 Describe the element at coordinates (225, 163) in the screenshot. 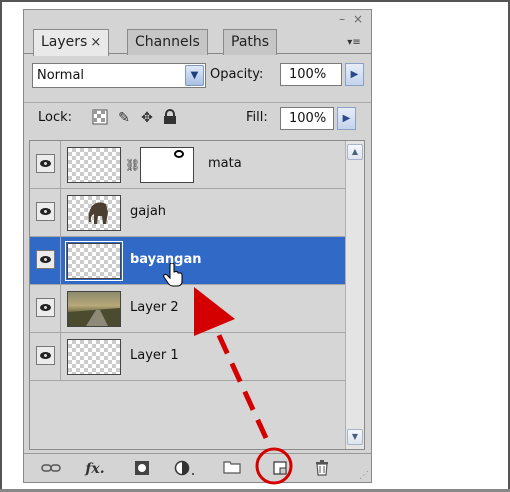

I see `layer-name: mata` at that location.